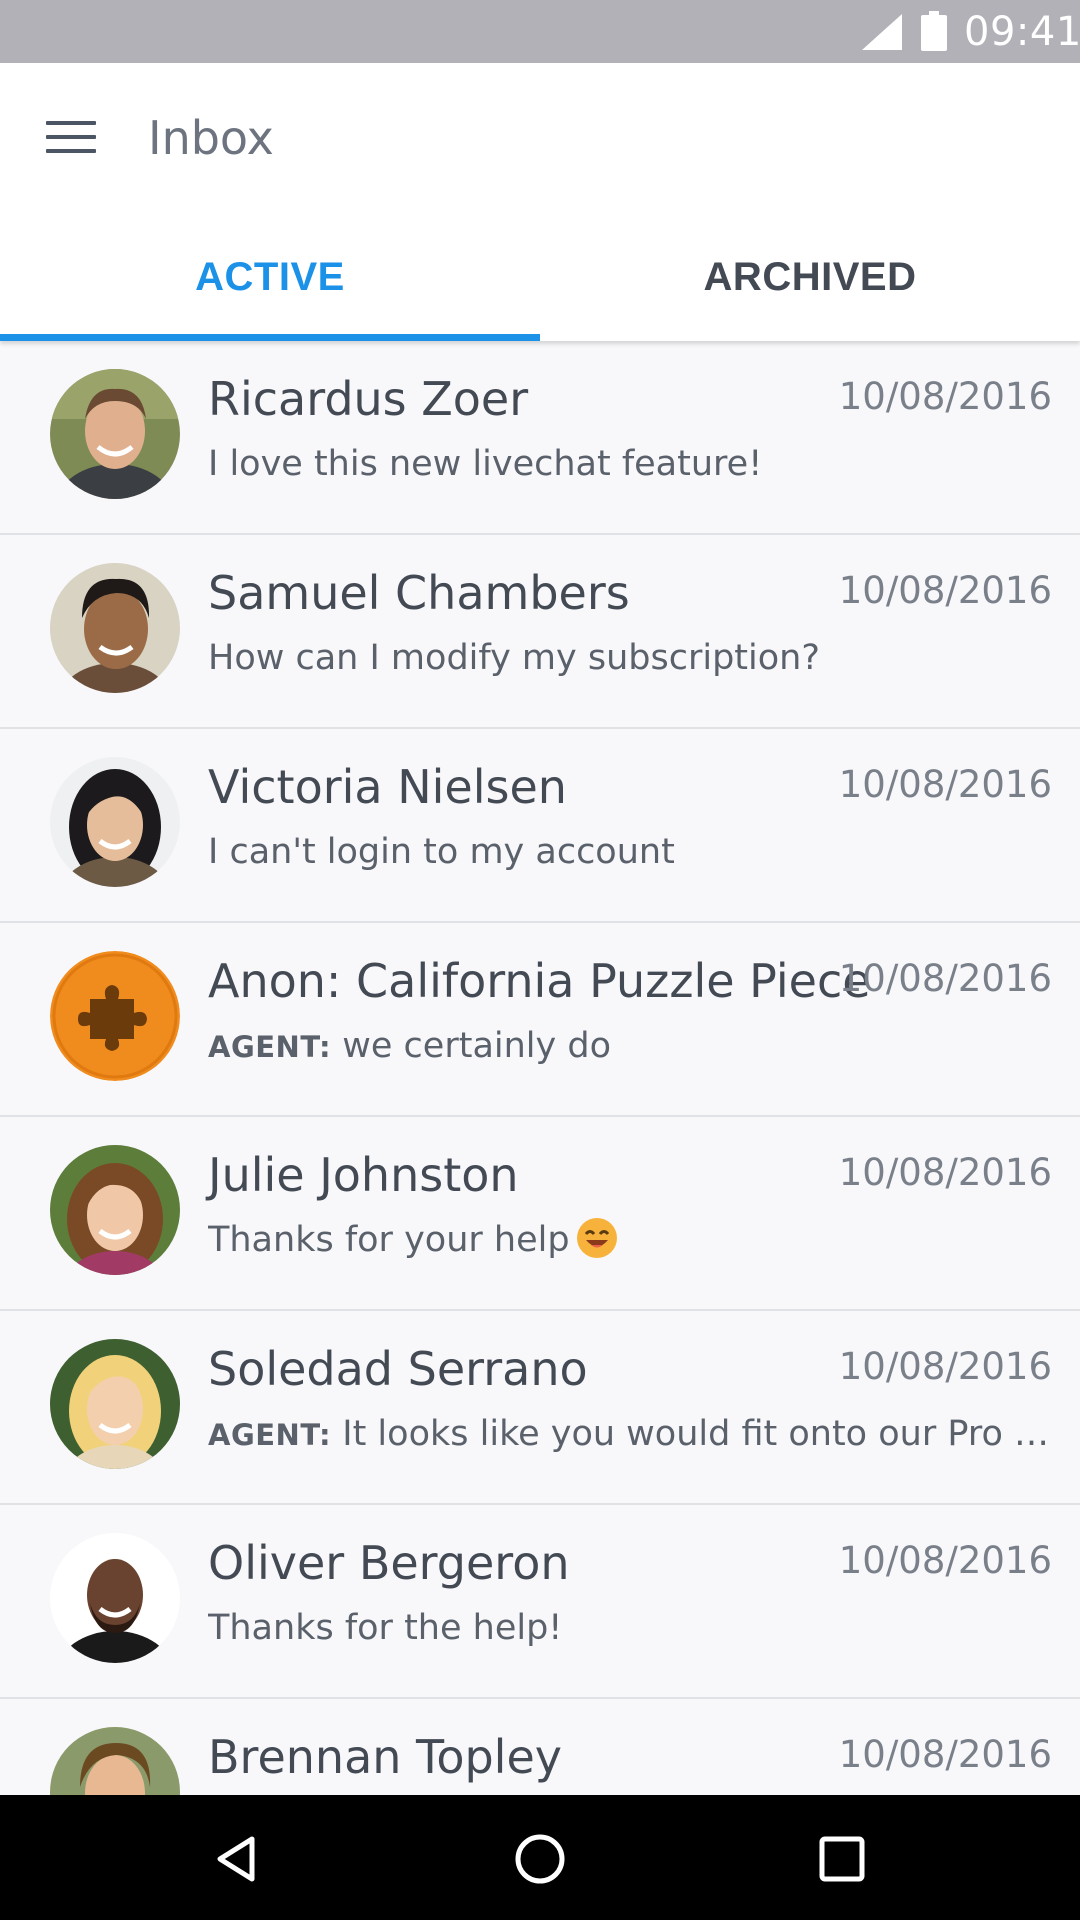 This screenshot has width=1080, height=1920. Describe the element at coordinates (389, 1240) in the screenshot. I see `message-text: Thanks for your help` at that location.